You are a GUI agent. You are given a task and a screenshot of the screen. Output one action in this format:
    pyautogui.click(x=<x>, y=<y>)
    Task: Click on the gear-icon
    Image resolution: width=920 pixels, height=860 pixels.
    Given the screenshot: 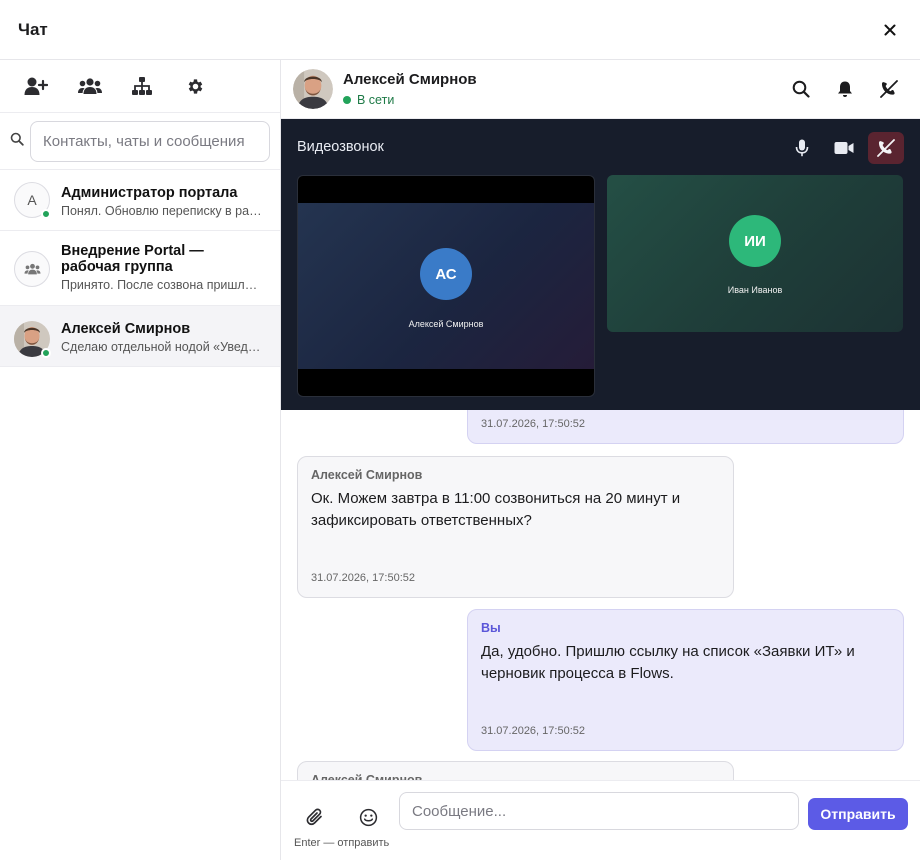 What is the action you would take?
    pyautogui.click(x=195, y=86)
    